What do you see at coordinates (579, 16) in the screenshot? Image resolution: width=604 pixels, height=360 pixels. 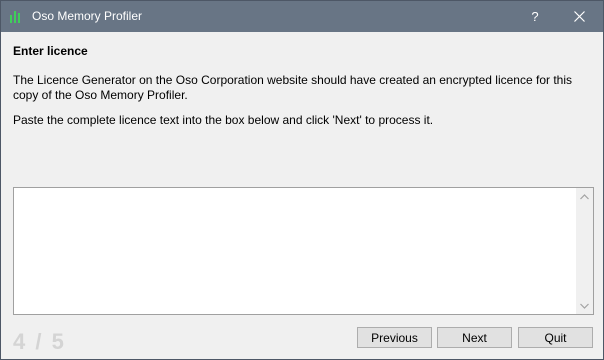 I see `close-icon` at bounding box center [579, 16].